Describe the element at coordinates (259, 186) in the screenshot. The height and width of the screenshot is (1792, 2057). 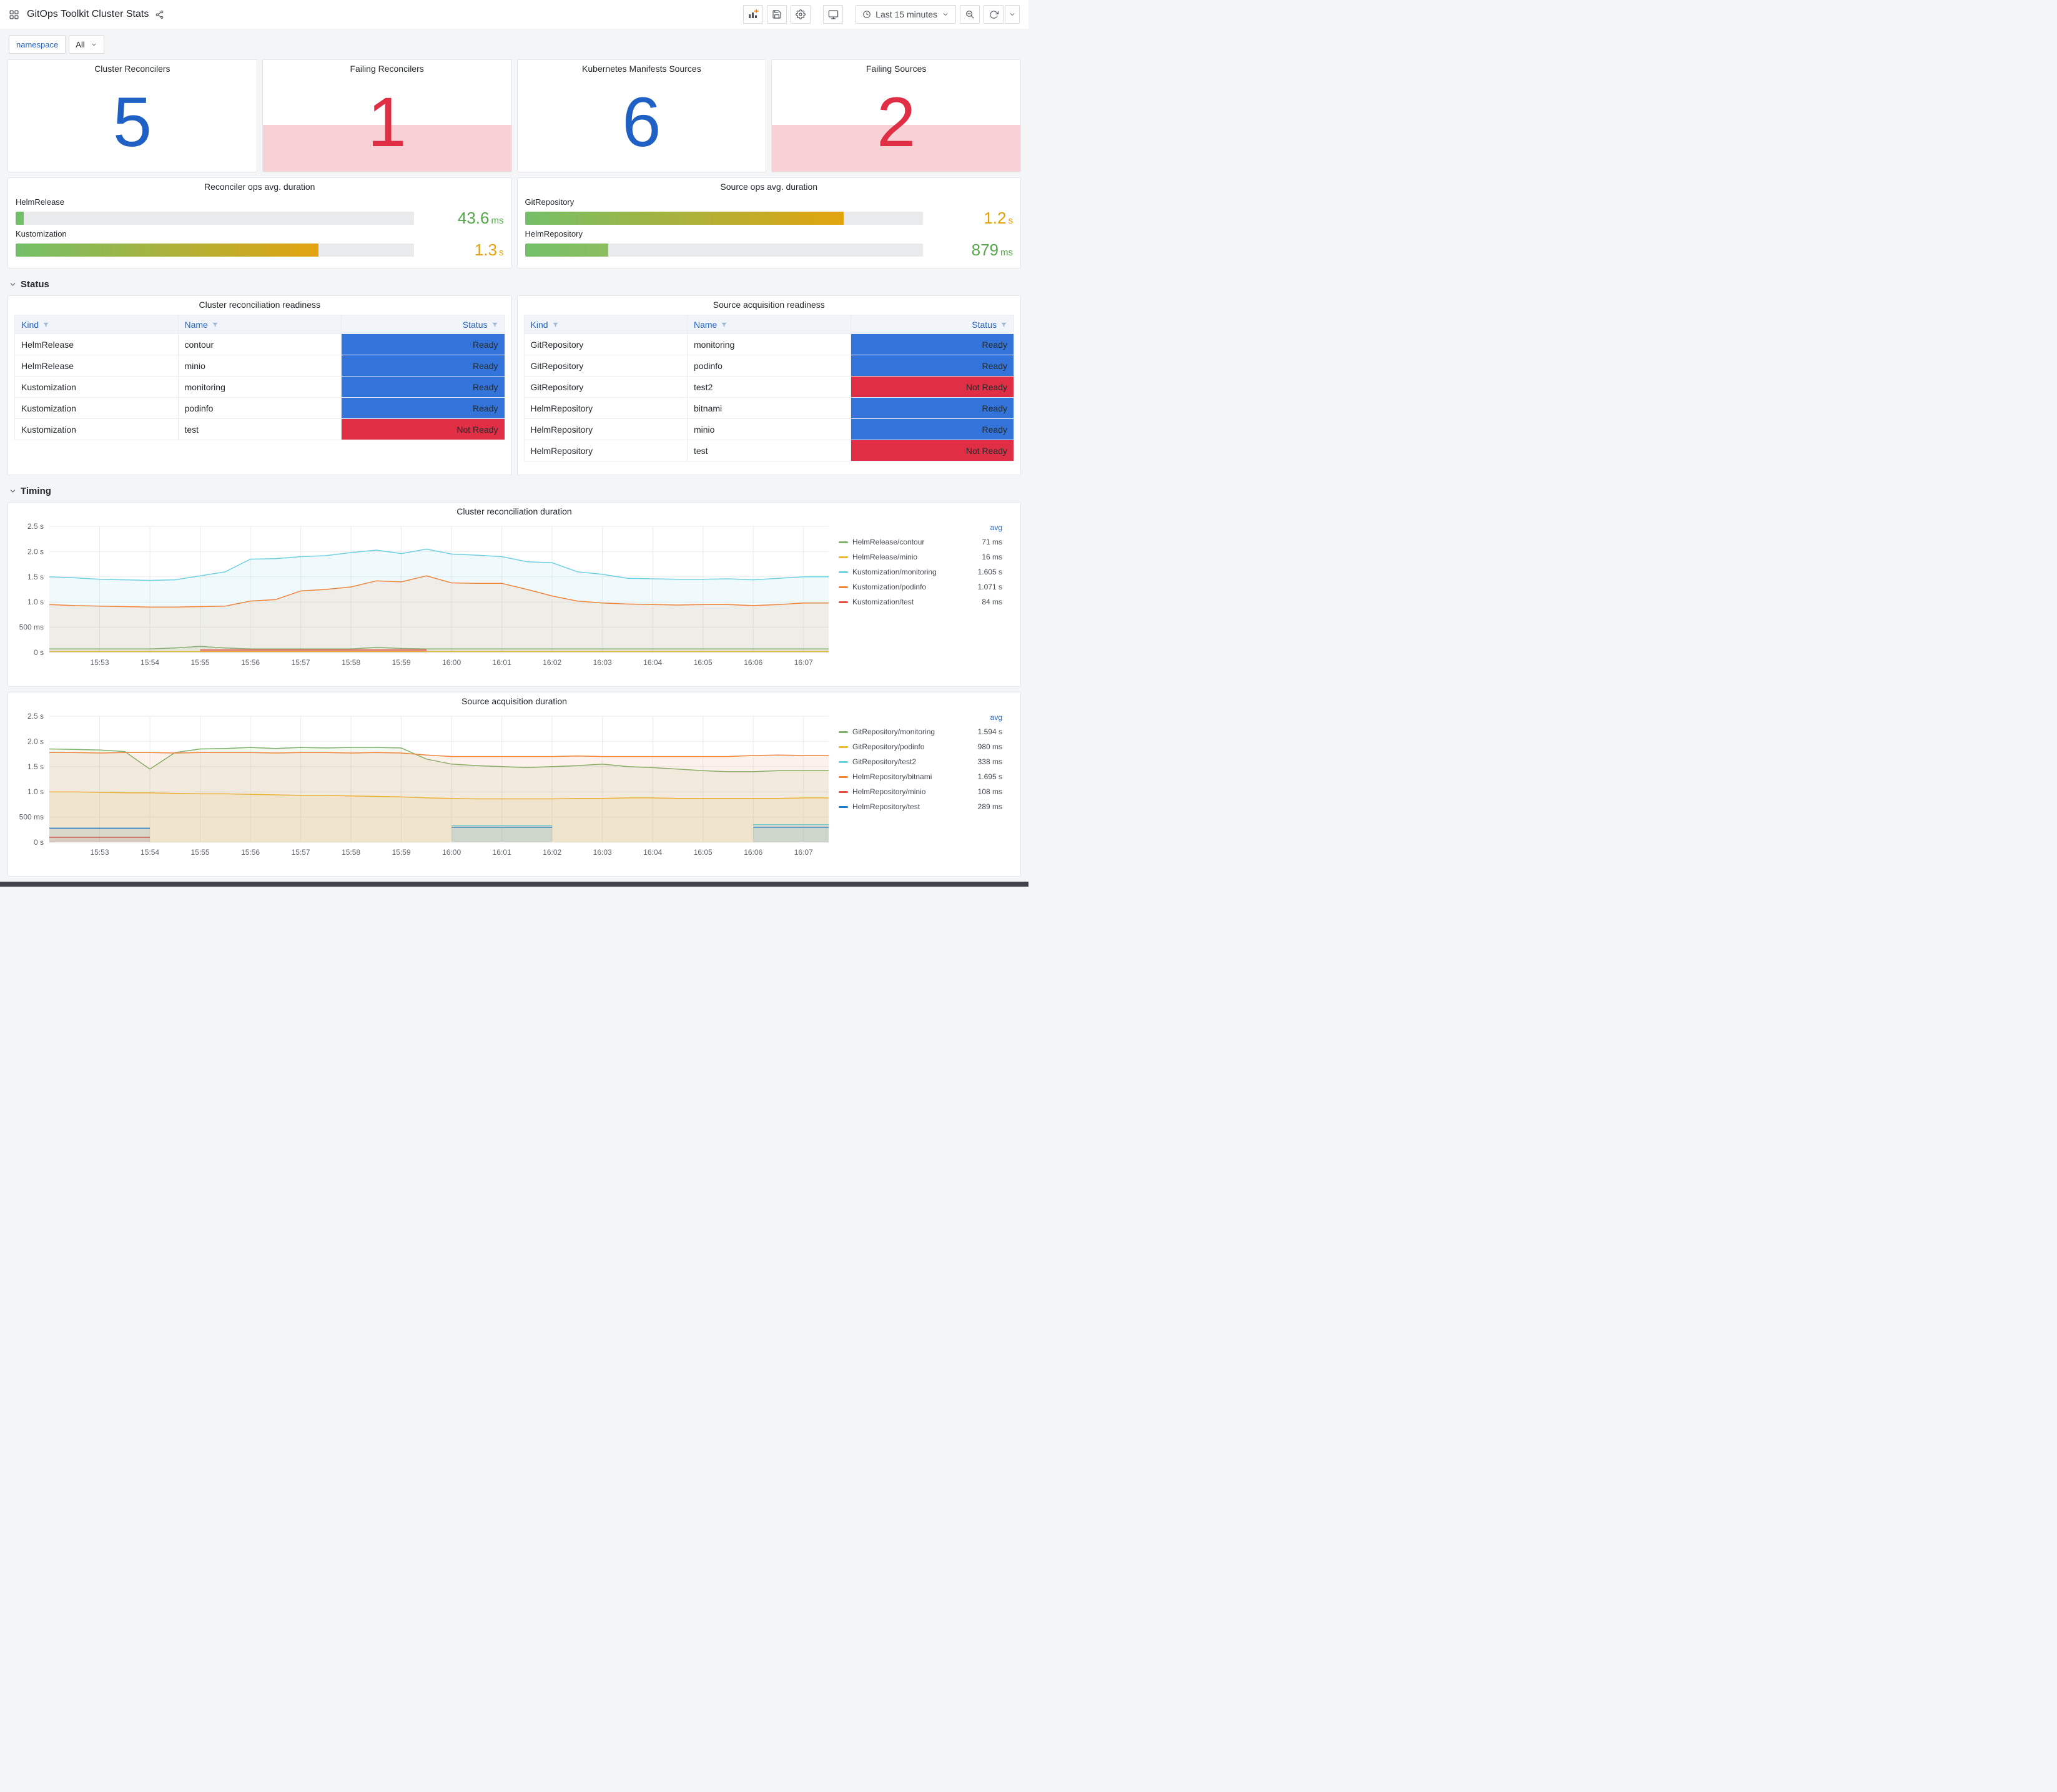
I see `panel-title: Reconciler ops avg. duration` at that location.